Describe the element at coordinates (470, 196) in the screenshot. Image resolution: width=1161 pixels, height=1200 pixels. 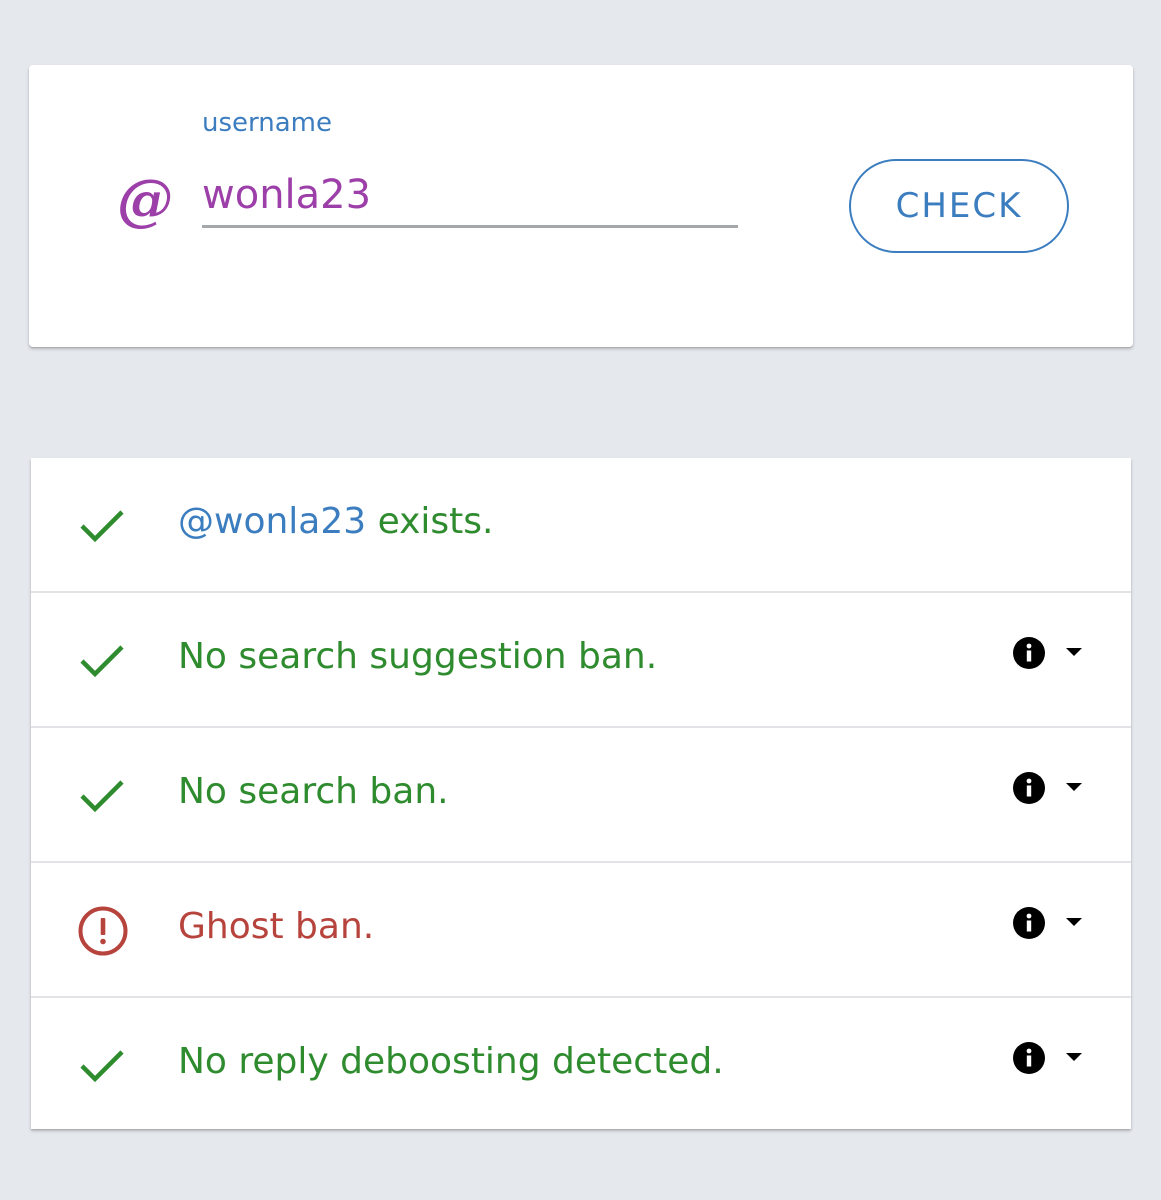
I see `username-input` at that location.